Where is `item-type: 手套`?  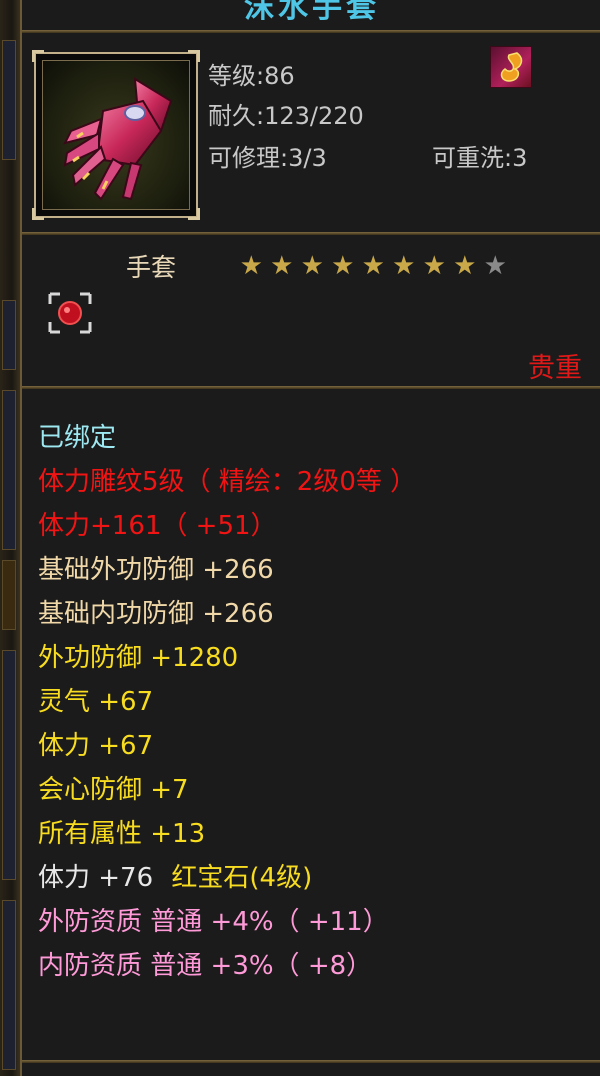 item-type: 手套 is located at coordinates (151, 267).